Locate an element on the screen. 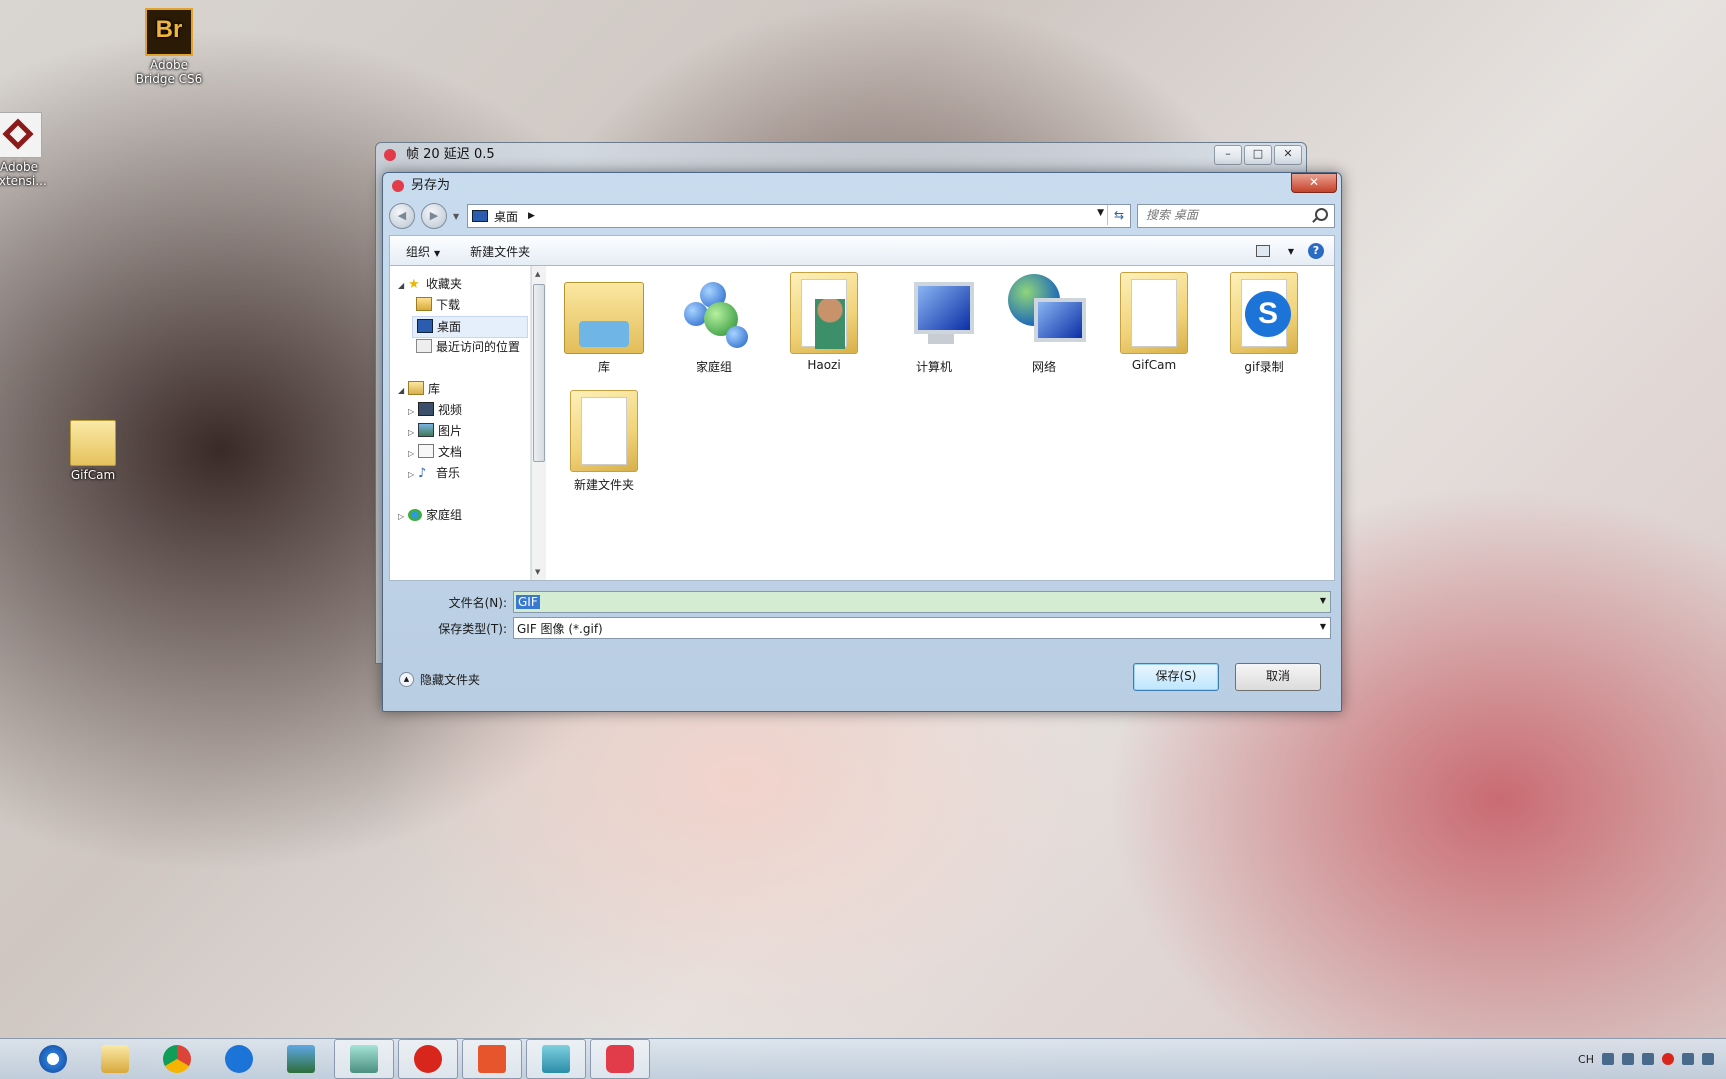 This screenshot has width=1726, height=1079. nav-item-favorites: ◢ ★ 收藏夹 is located at coordinates (464, 285).